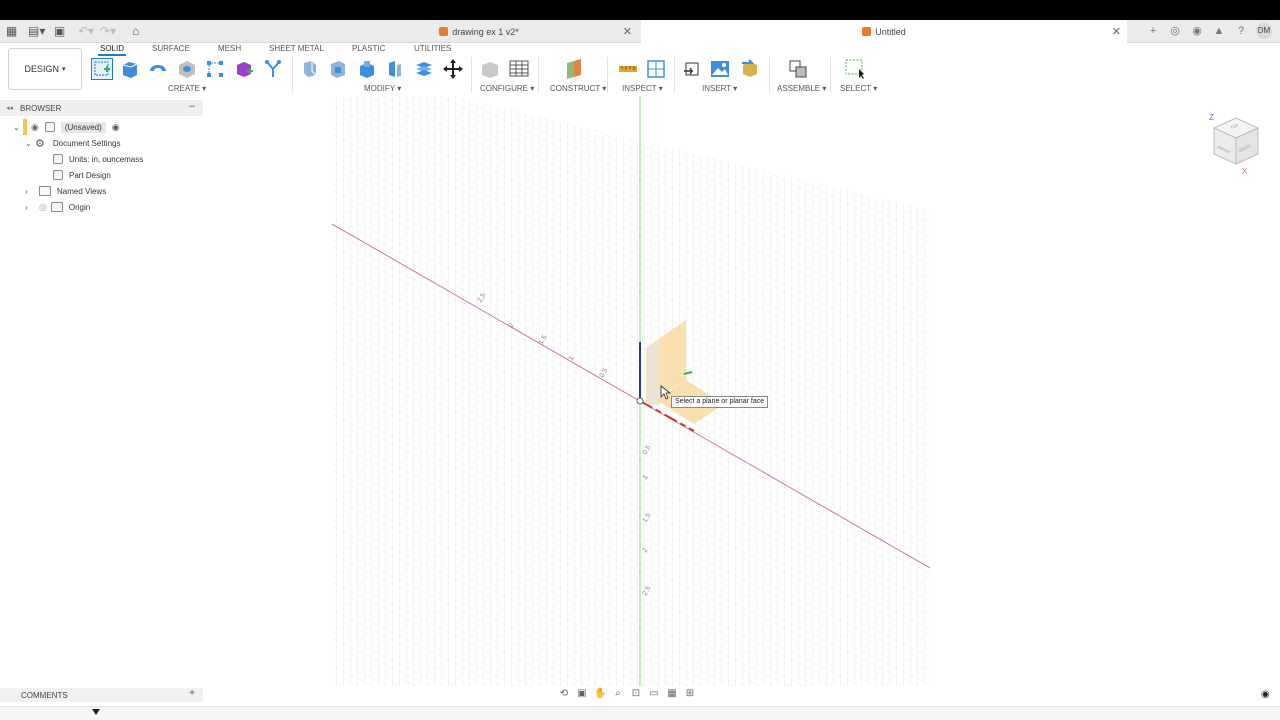 Image resolution: width=1280 pixels, height=720 pixels. Describe the element at coordinates (692, 69) in the screenshot. I see `insert-derive-icon` at that location.